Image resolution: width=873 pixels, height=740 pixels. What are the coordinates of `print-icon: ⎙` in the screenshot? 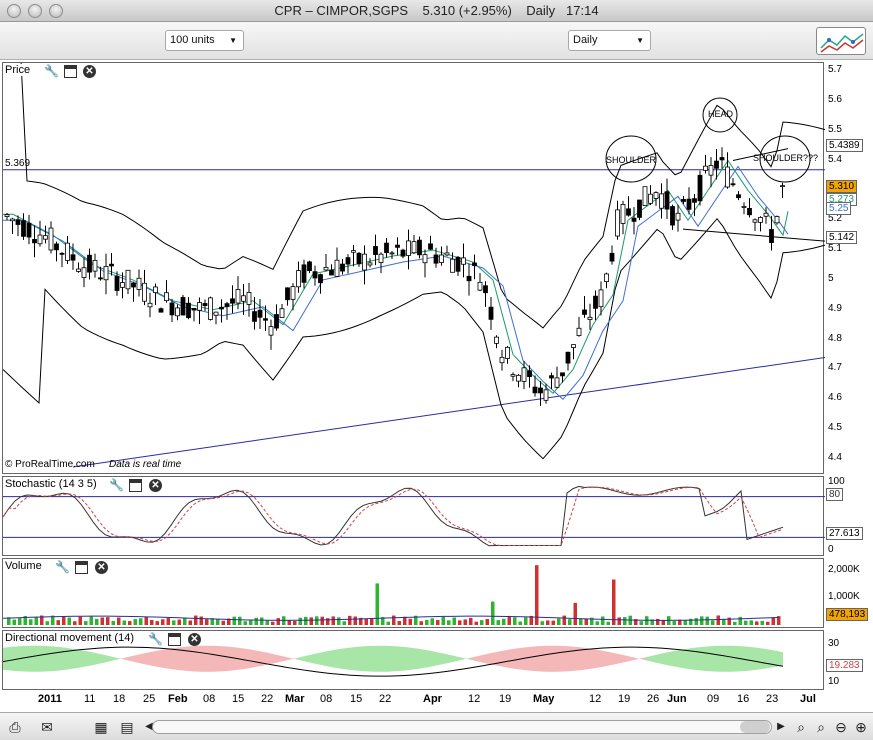 It's located at (15, 727).